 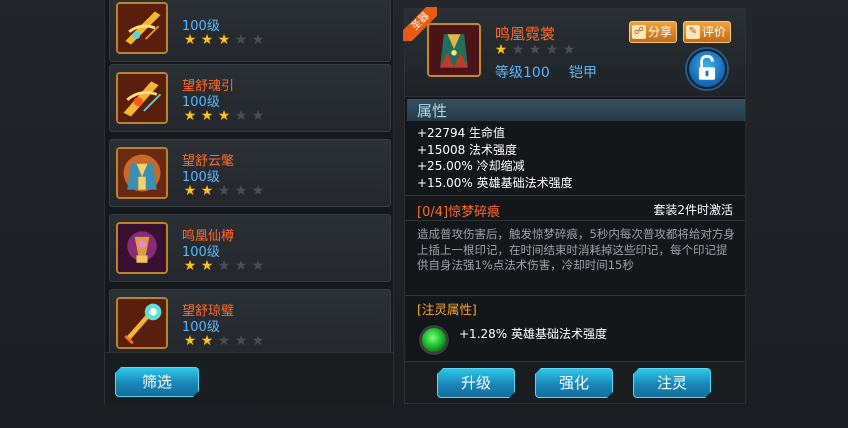 What do you see at coordinates (576, 110) in the screenshot?
I see `attributes-header: 属性` at bounding box center [576, 110].